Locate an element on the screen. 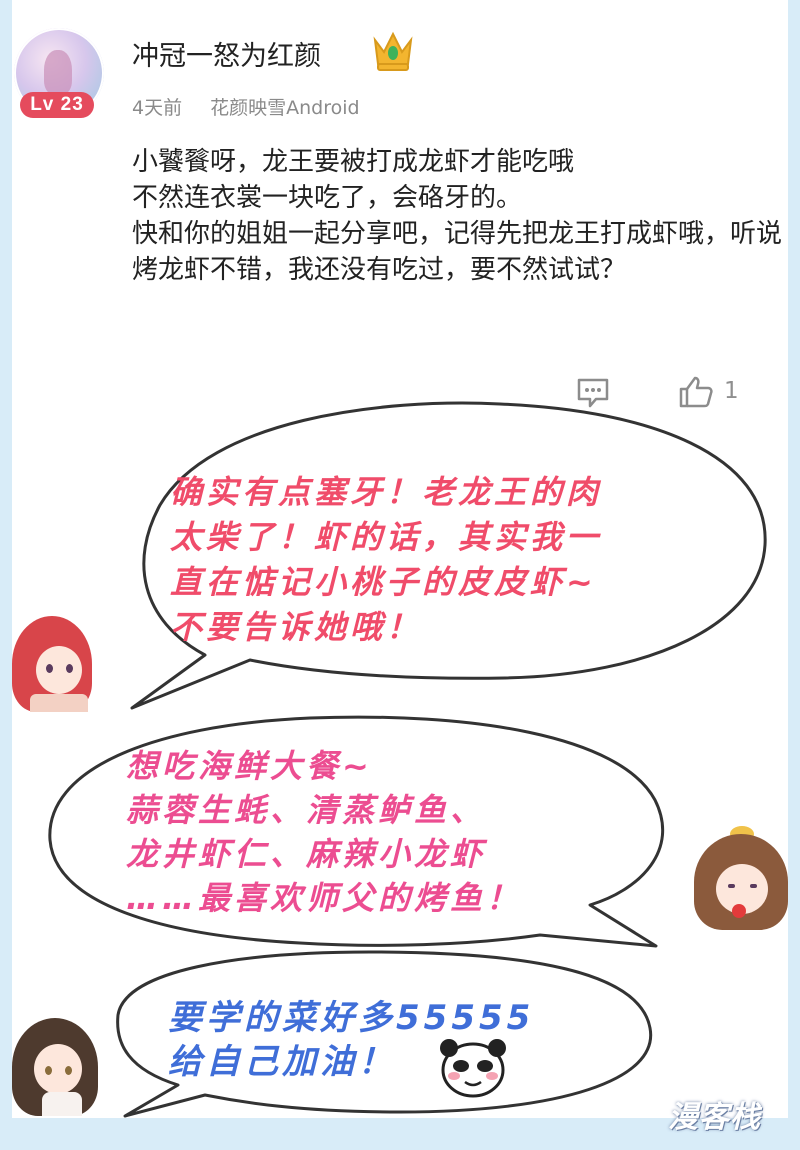 The image size is (800, 1150). comment-meta: 4天前 花颜映雪Android is located at coordinates (257, 106).